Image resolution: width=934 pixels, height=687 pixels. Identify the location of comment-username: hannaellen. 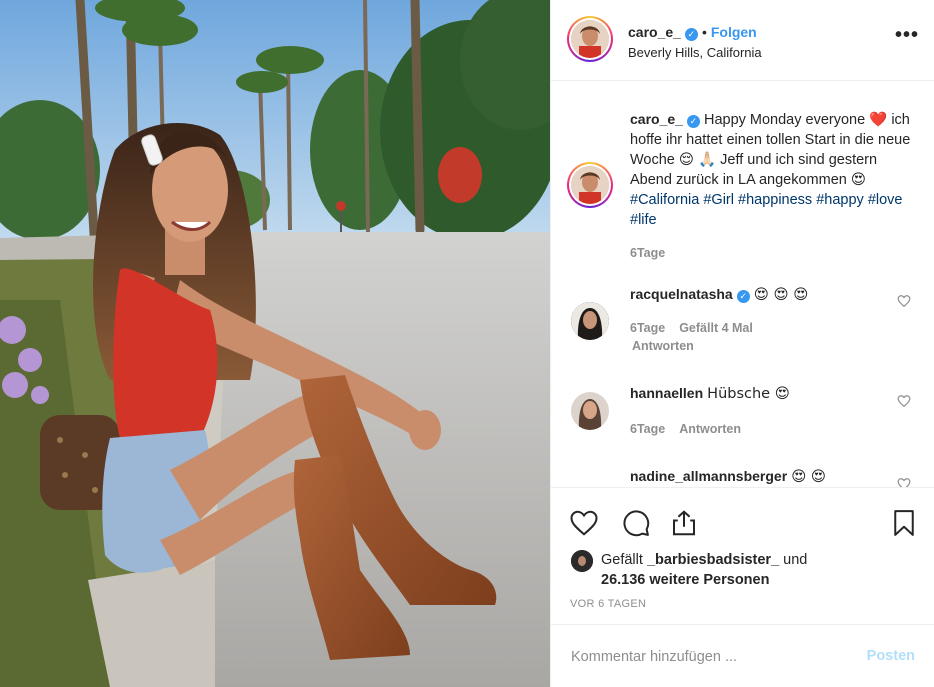
(666, 393).